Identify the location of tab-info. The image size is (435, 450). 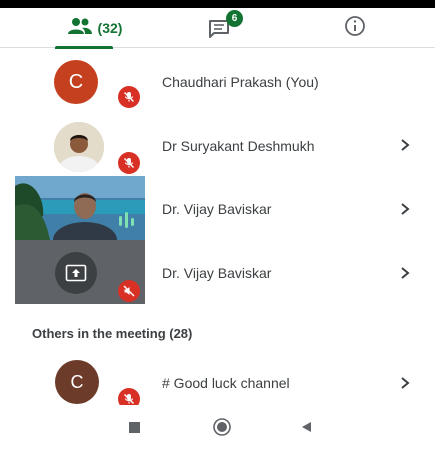
(355, 28).